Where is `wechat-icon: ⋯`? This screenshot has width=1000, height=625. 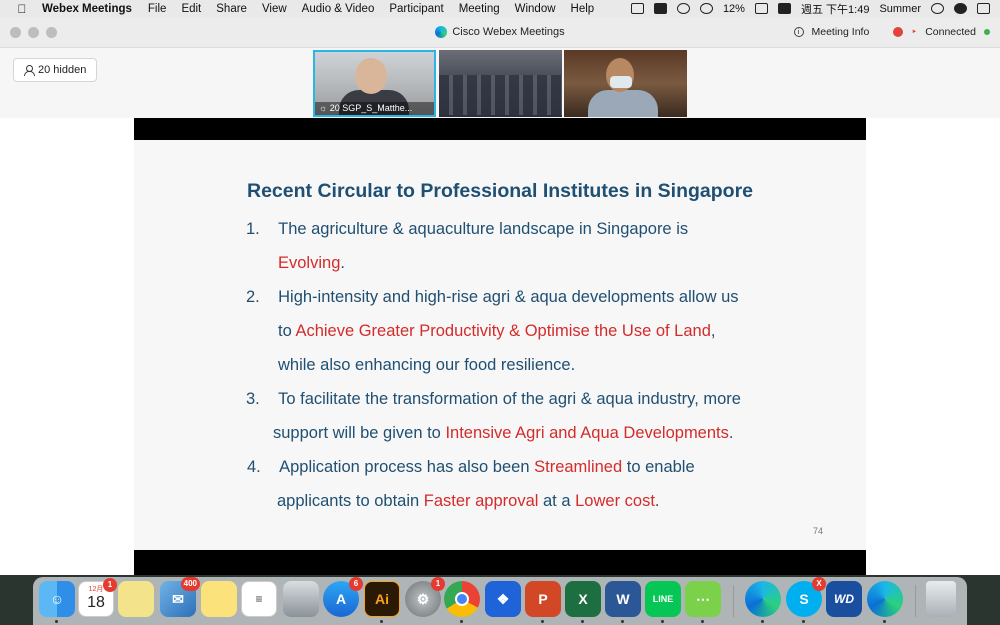
wechat-icon: ⋯ is located at coordinates (703, 599).